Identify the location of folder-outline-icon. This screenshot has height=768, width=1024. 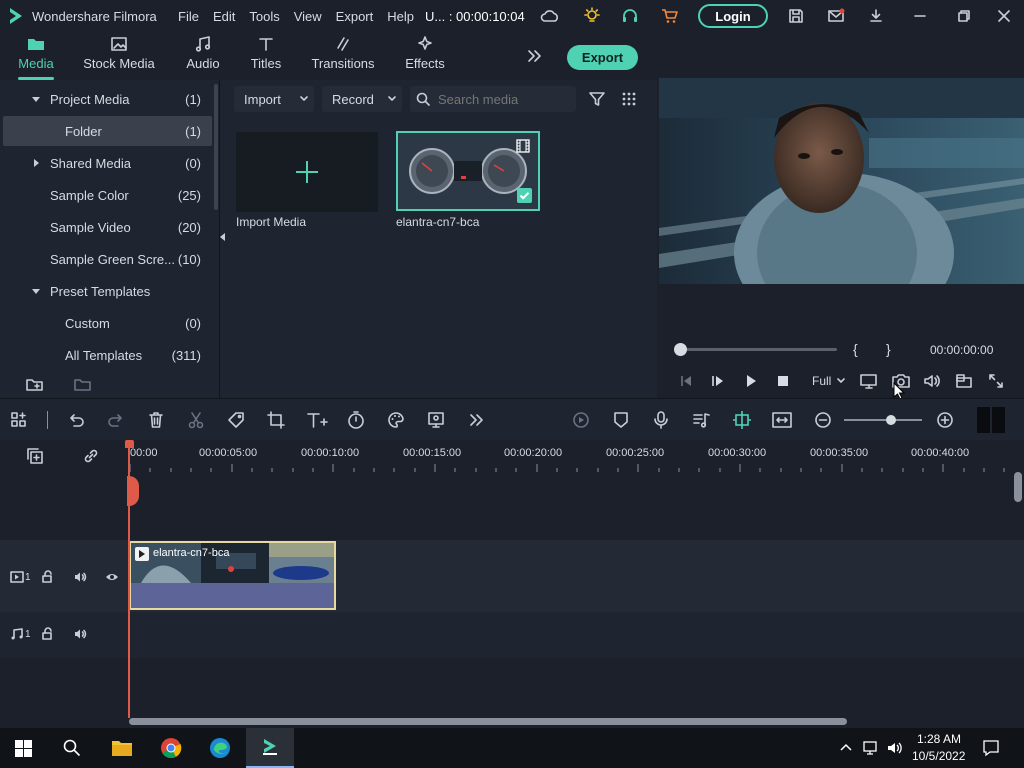
(83, 385).